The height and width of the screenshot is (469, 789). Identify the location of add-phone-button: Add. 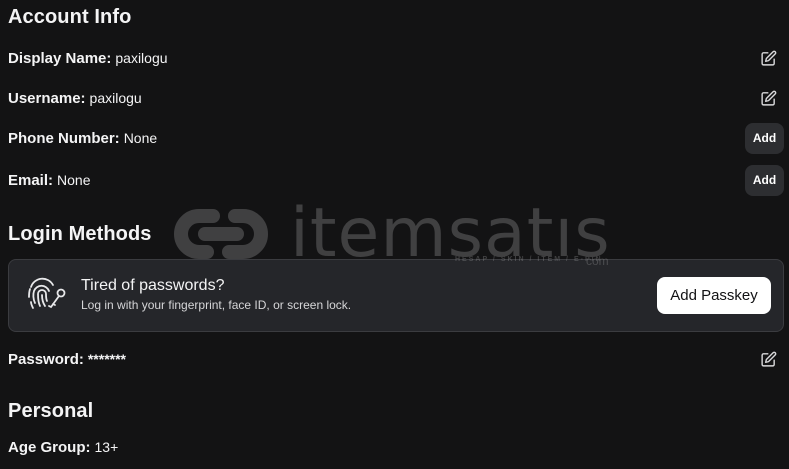
(764, 138).